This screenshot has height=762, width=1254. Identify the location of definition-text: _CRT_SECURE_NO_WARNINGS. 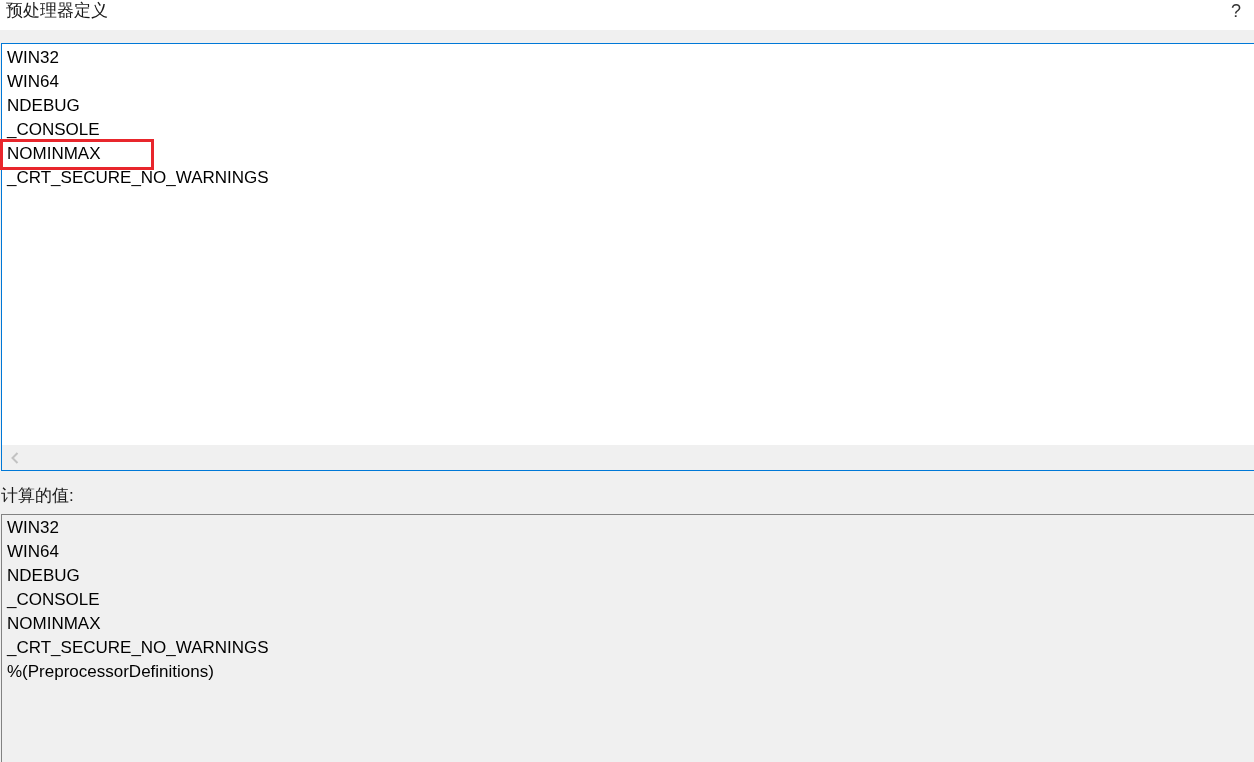
(138, 178).